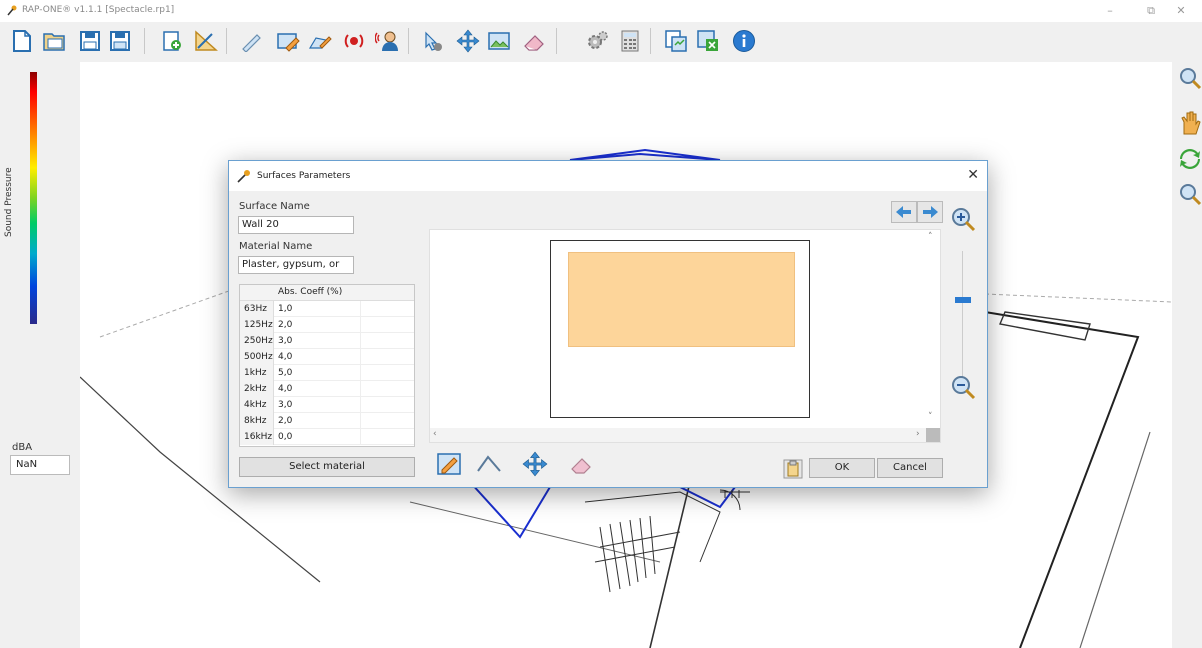 Image resolution: width=1202 pixels, height=648 pixels. I want to click on previous-arrow-icon, so click(904, 212).